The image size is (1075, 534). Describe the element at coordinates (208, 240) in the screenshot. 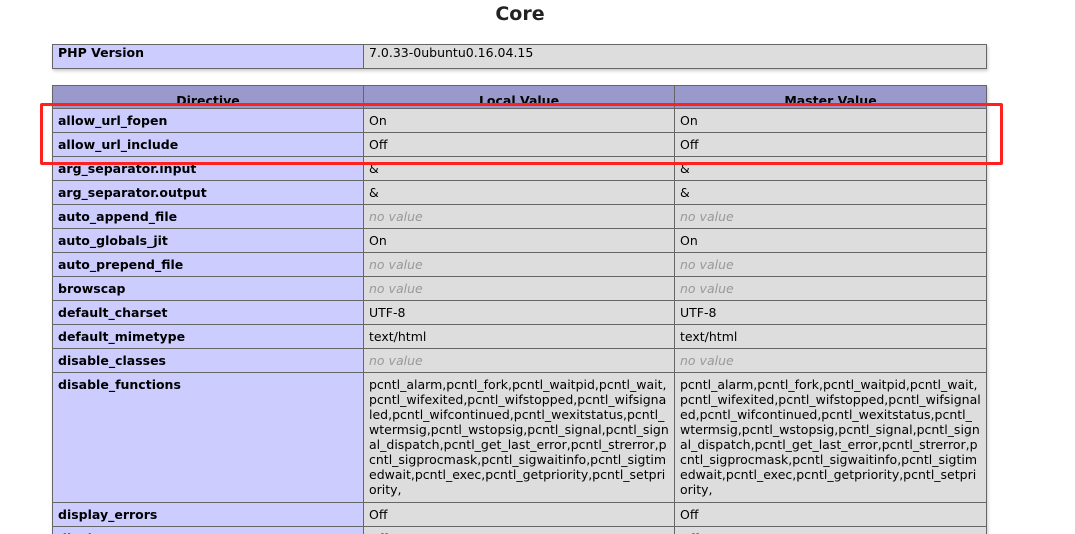

I see `directive-name: auto_globals_jit` at that location.